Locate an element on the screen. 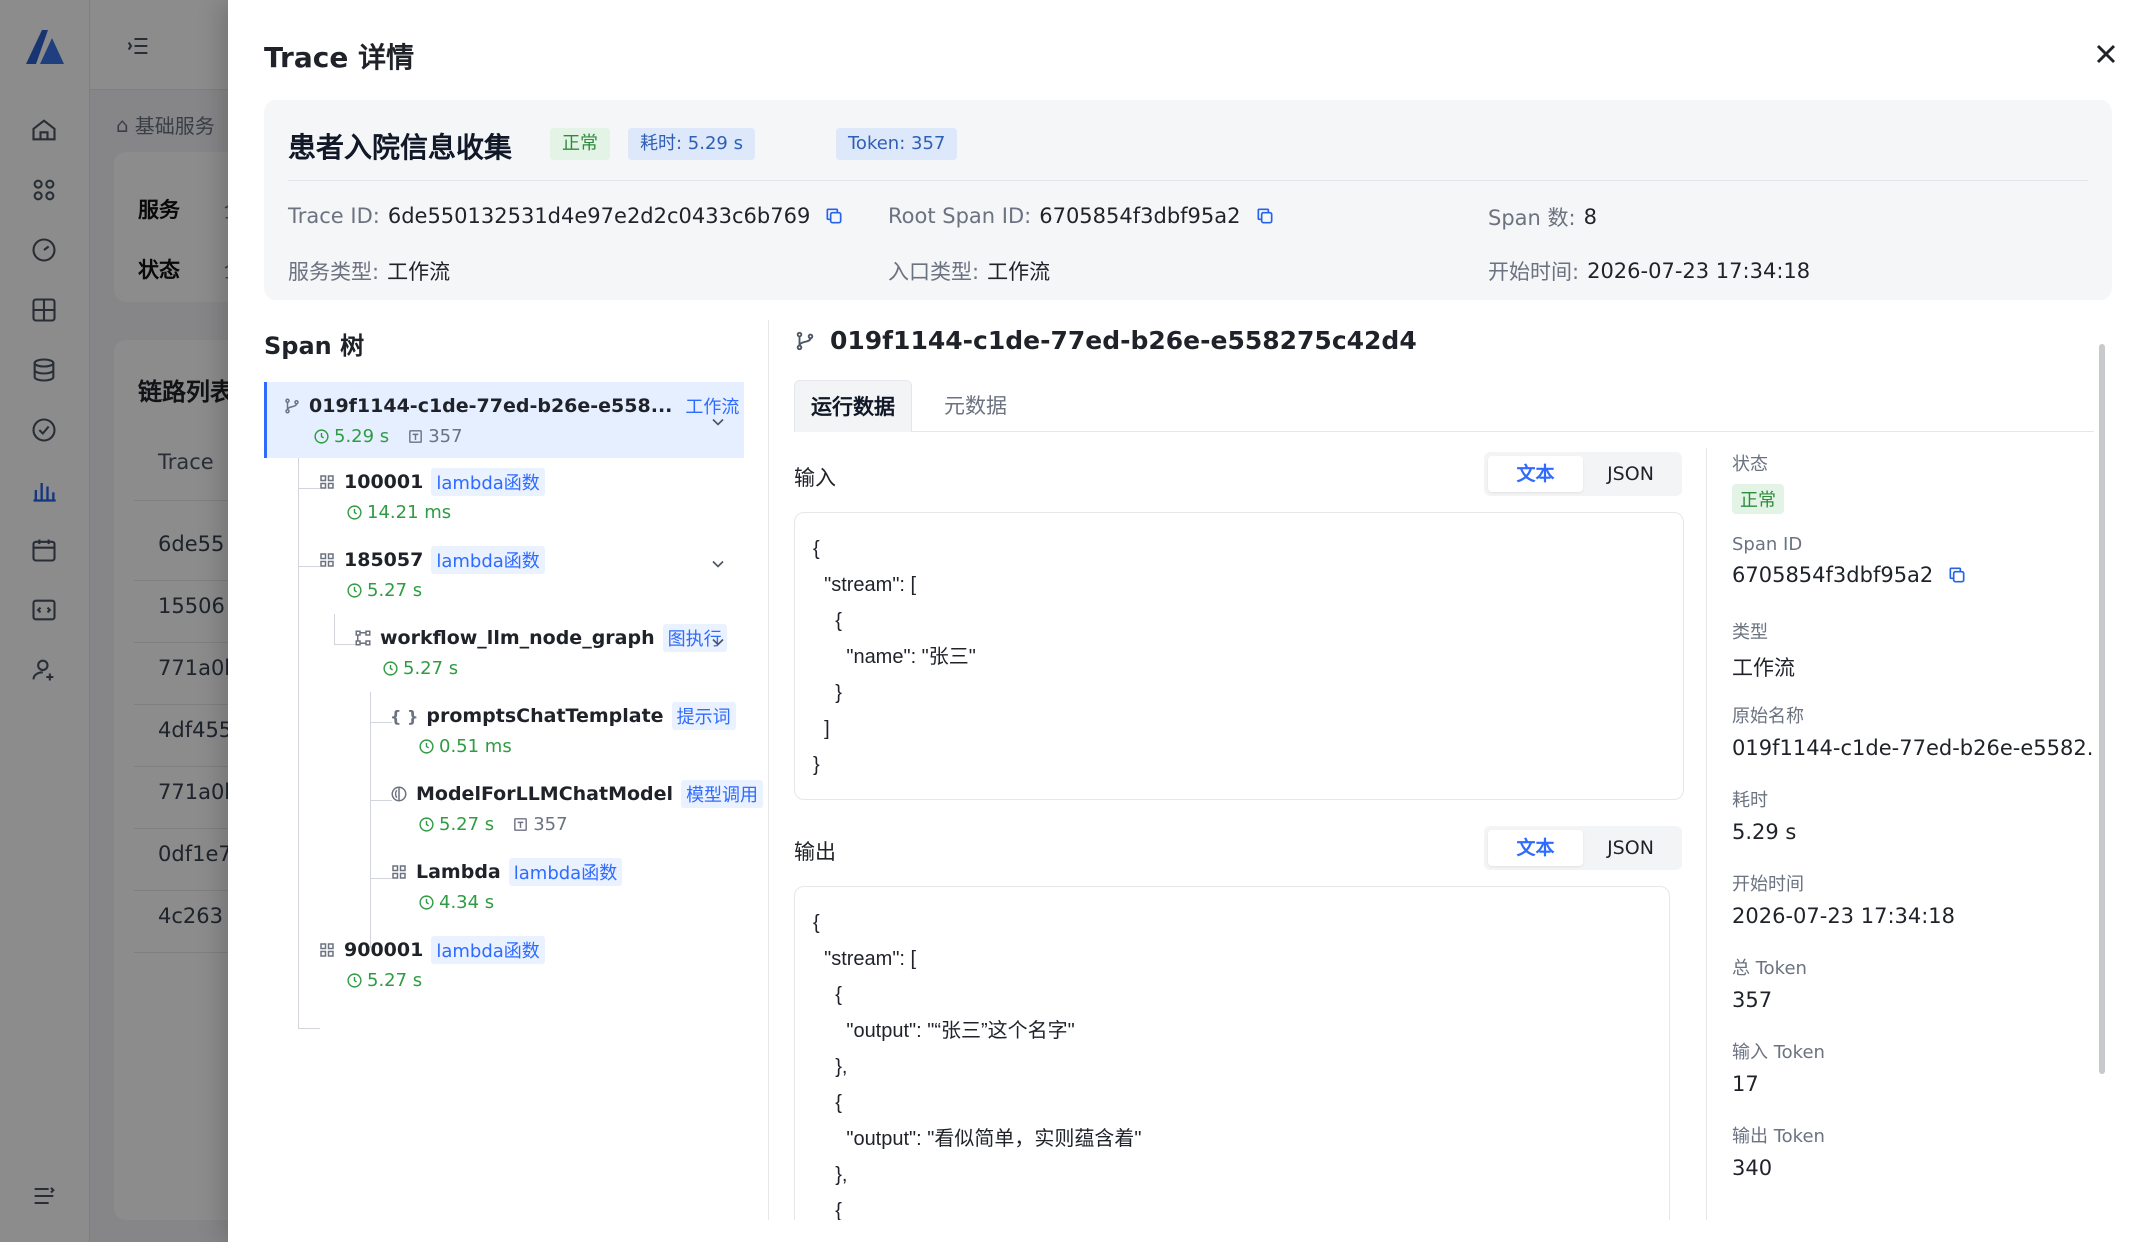 This screenshot has width=2148, height=1242. span-detail-id: 019f1144-c1de-77ed-b26e-e558275c42d4 is located at coordinates (1123, 340).